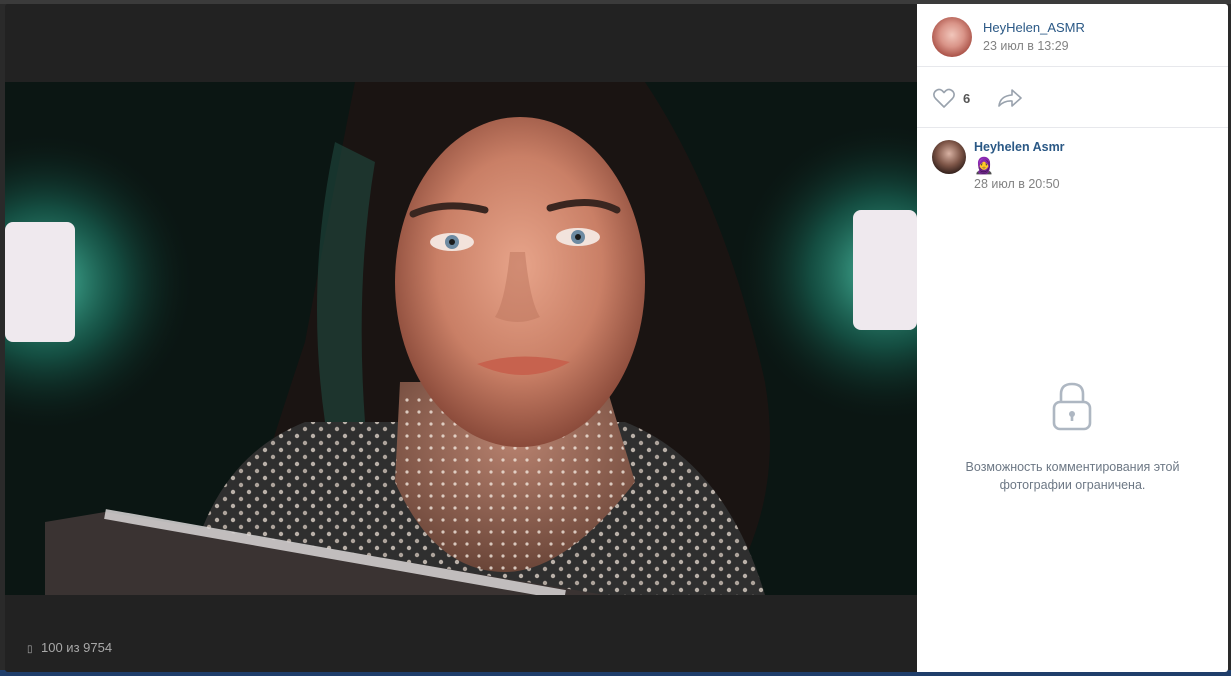 The image size is (1231, 676). I want to click on photo-icon: ▯, so click(30, 649).